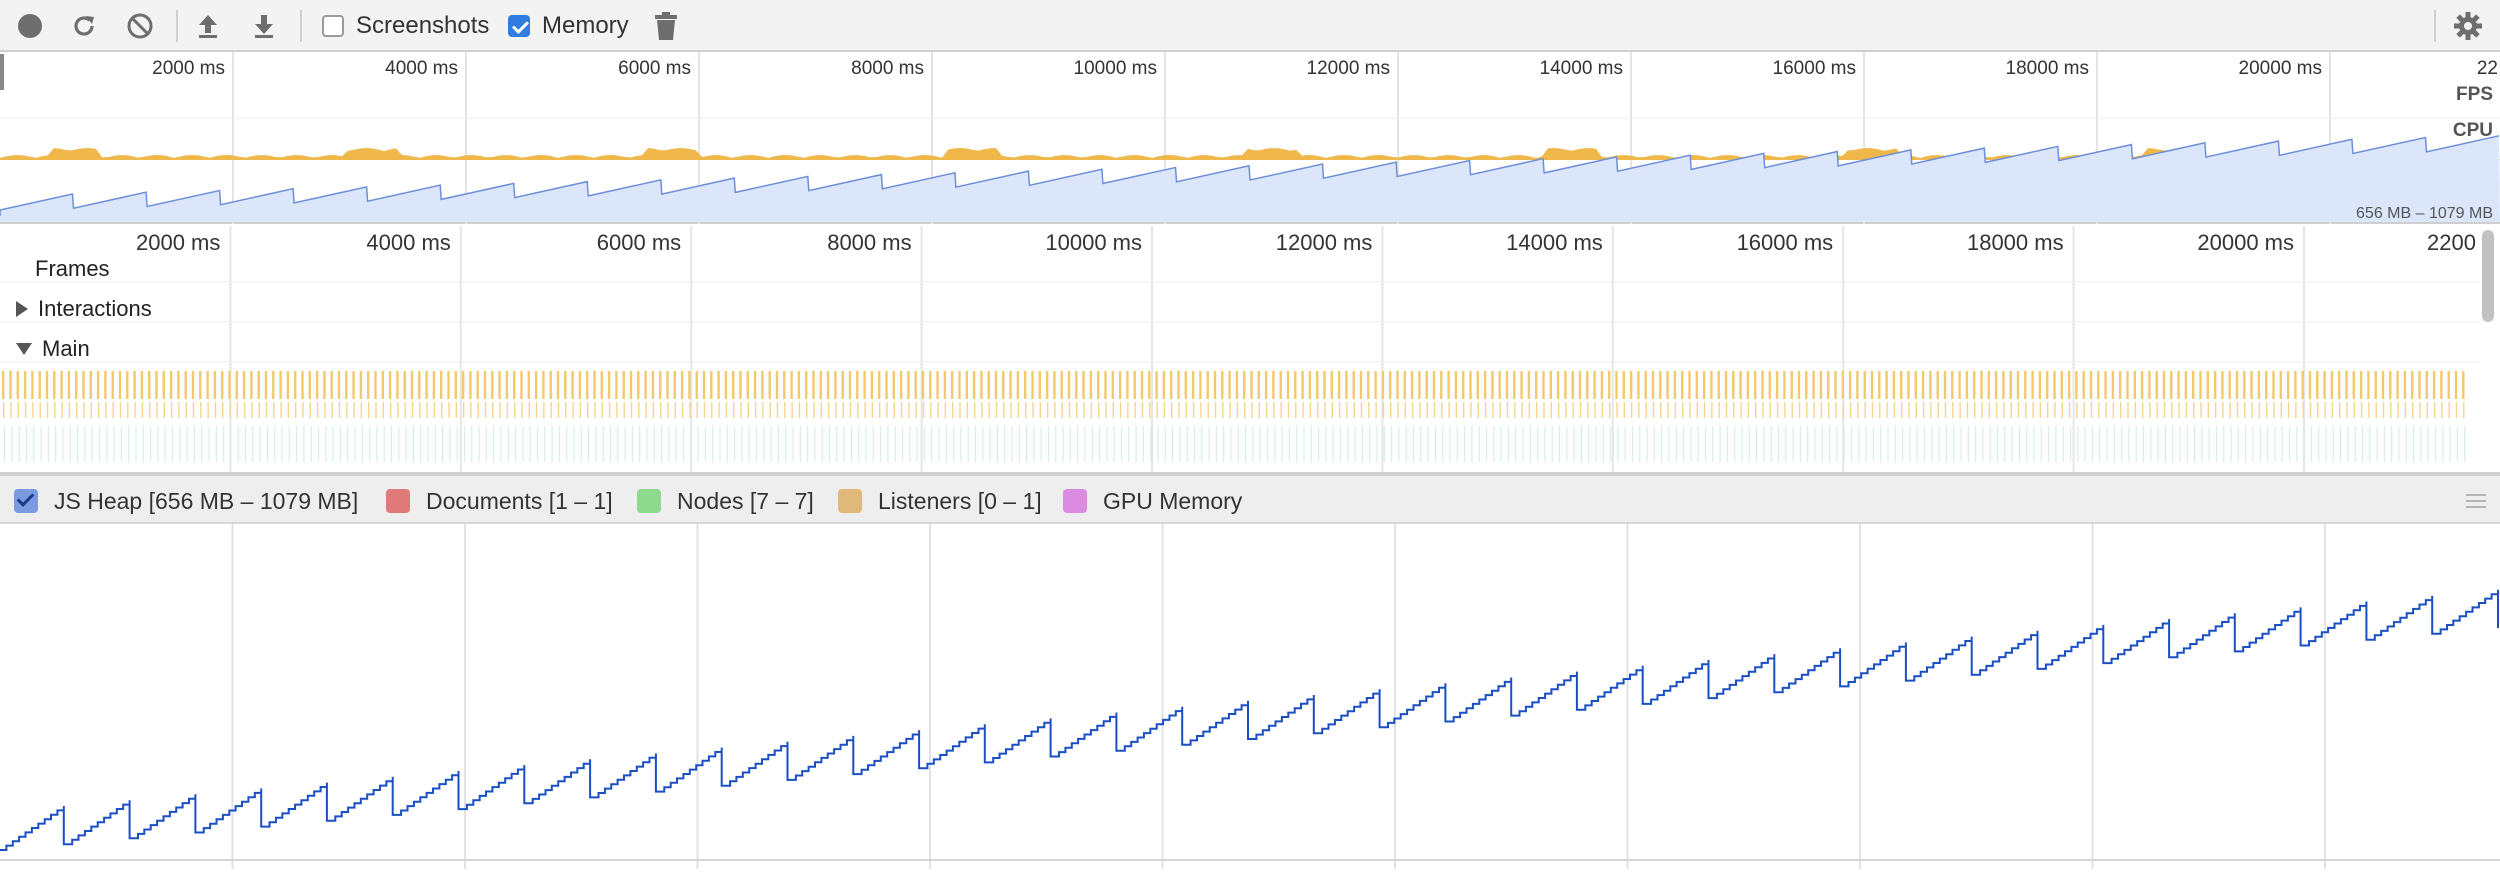 This screenshot has width=2500, height=874. What do you see at coordinates (1075, 501) in the screenshot?
I see `gpu-memory-checkbox` at bounding box center [1075, 501].